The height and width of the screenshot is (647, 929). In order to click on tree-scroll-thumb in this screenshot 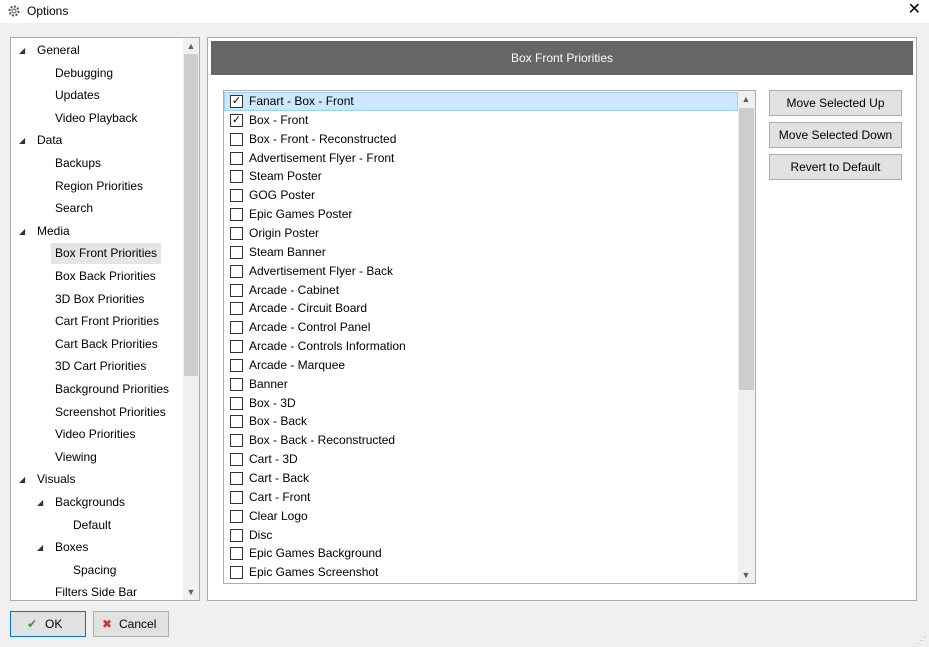, I will do `click(191, 215)`.